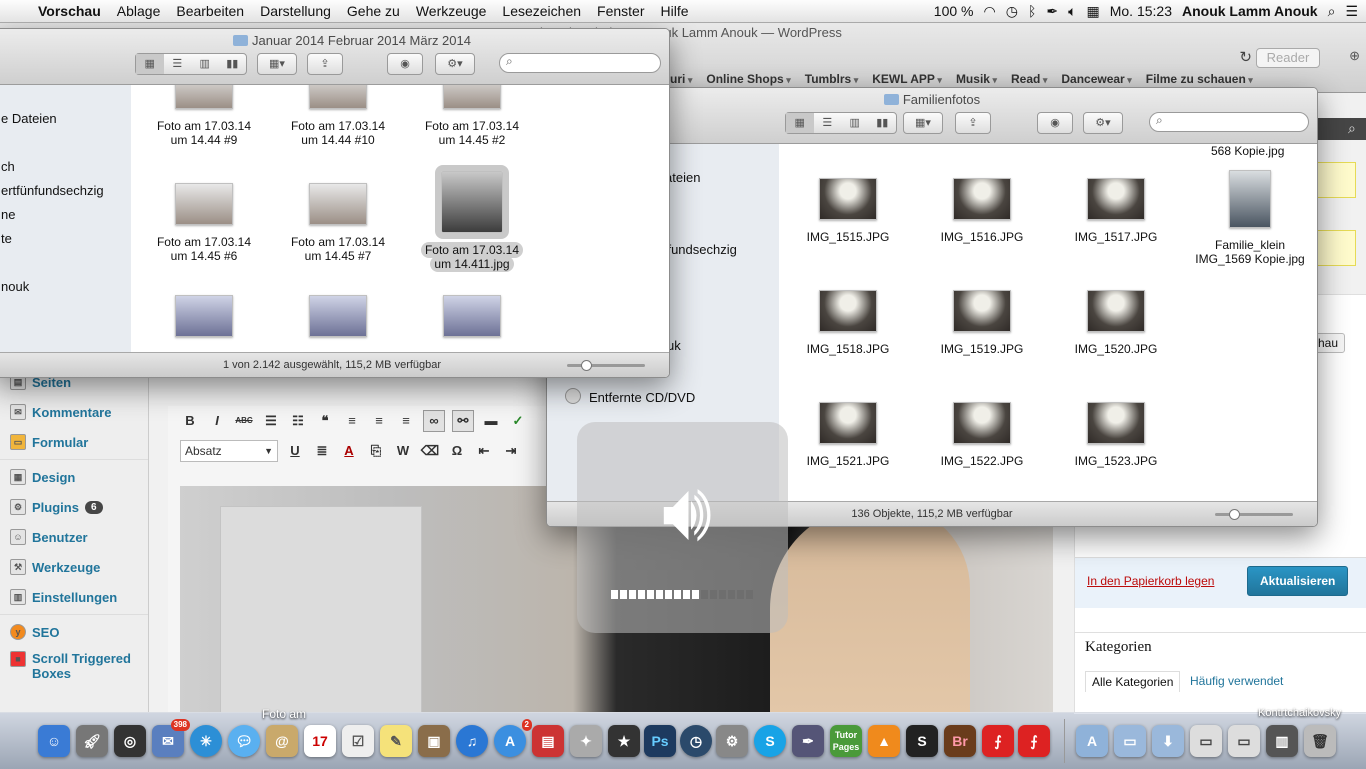 The image size is (1366, 769). Describe the element at coordinates (732, 741) in the screenshot. I see `system-preferences-icon: ⚙` at that location.